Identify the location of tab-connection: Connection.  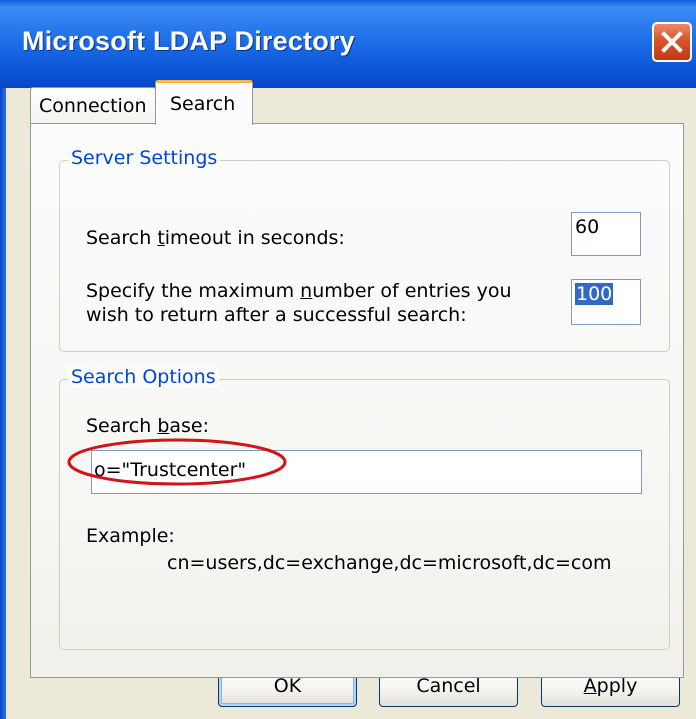
(93, 105).